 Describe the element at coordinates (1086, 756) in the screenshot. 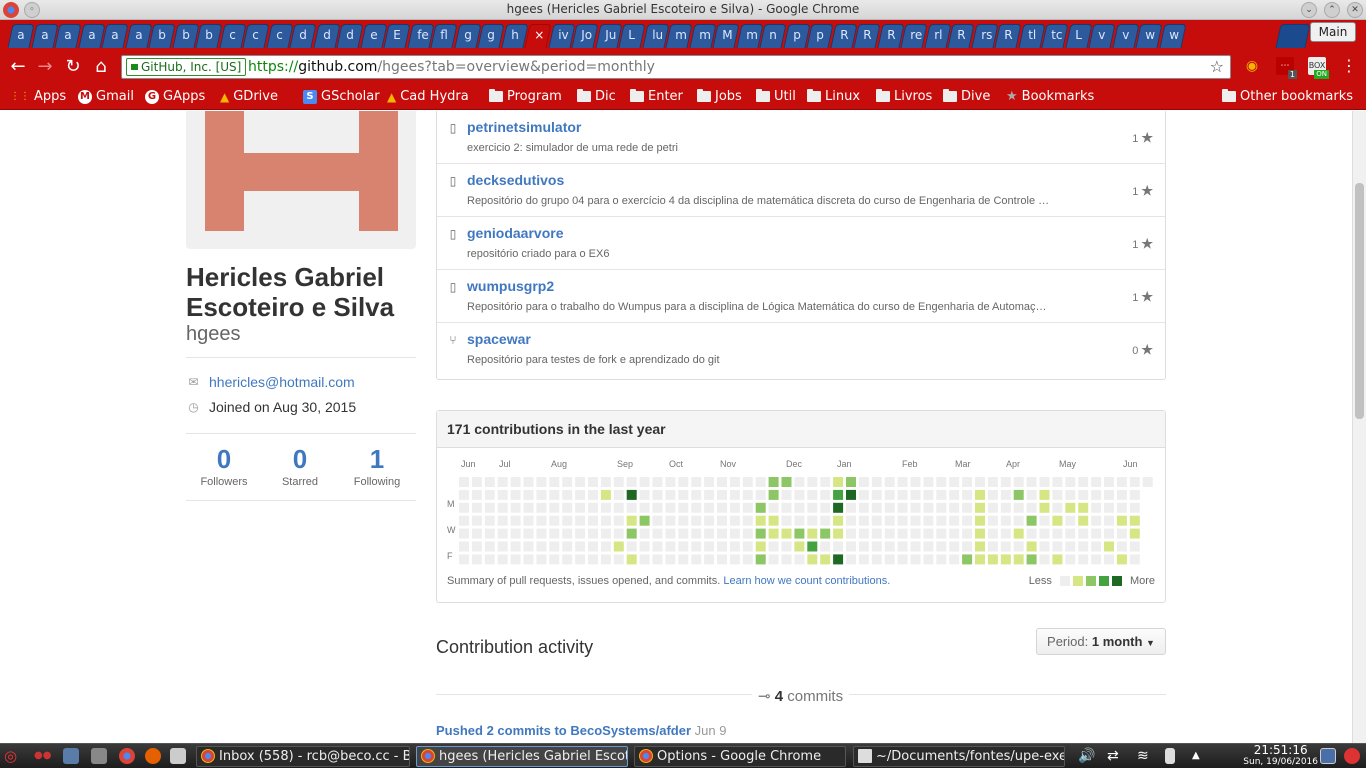

I see `volume-icon: 🔊` at that location.